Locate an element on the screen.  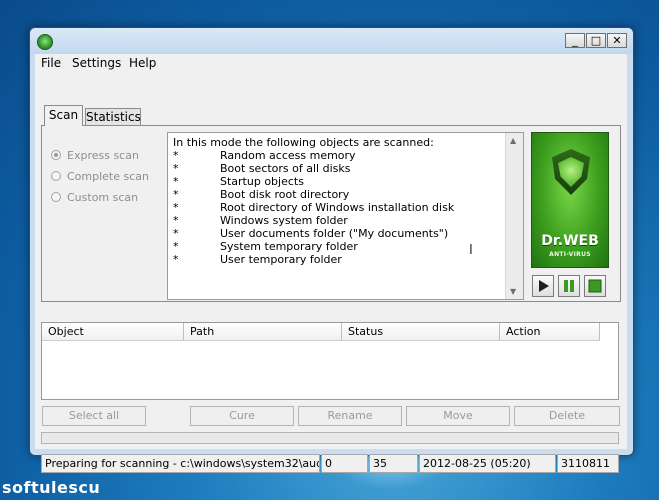
tab-scan: Scan is located at coordinates (63, 115).